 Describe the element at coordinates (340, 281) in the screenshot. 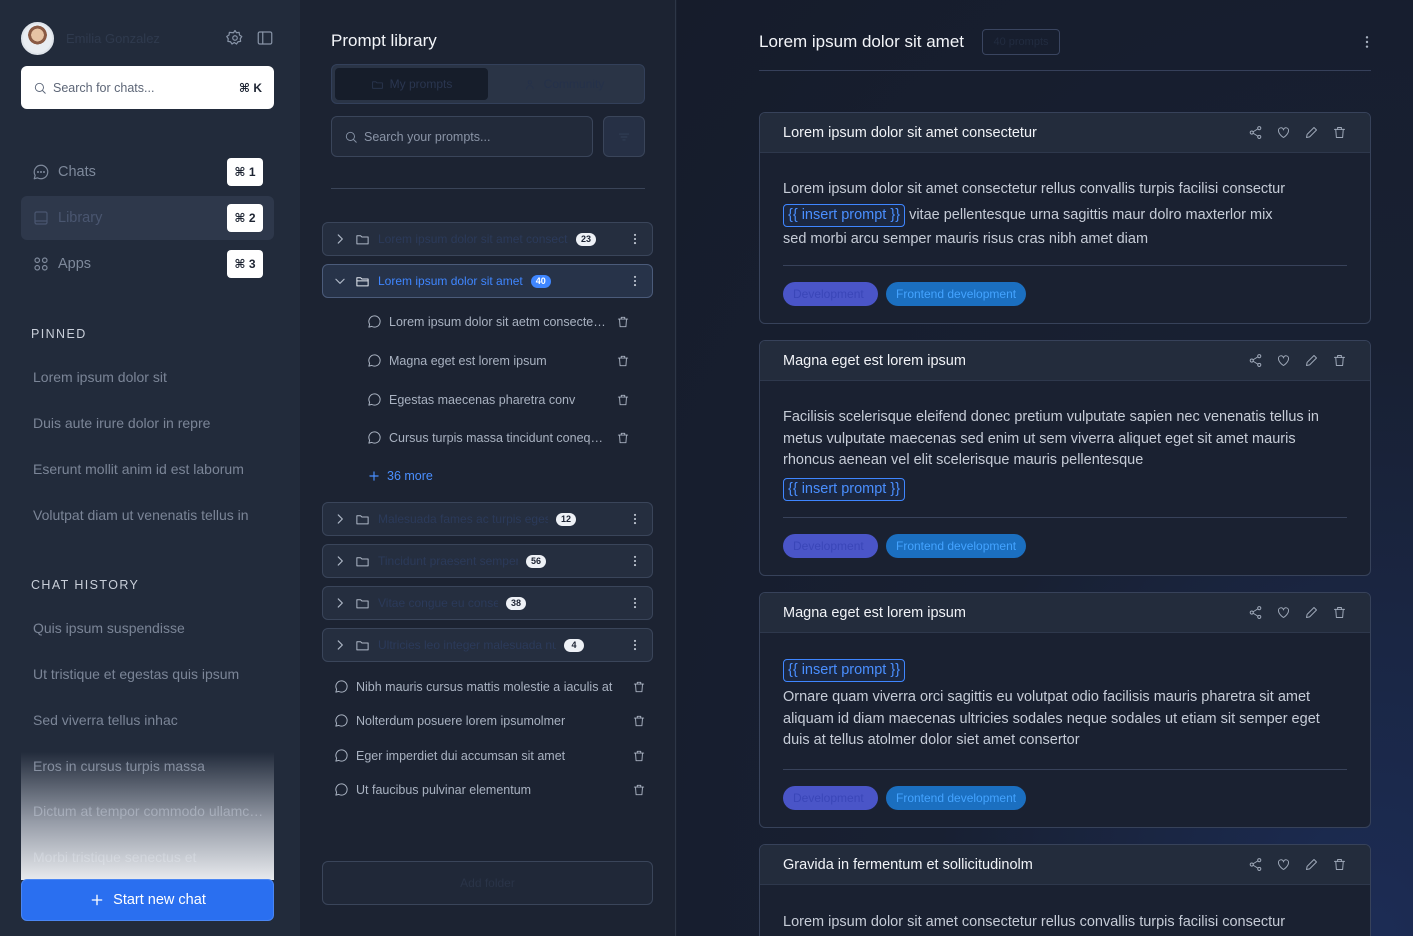

I see `chevron-down-icon` at that location.